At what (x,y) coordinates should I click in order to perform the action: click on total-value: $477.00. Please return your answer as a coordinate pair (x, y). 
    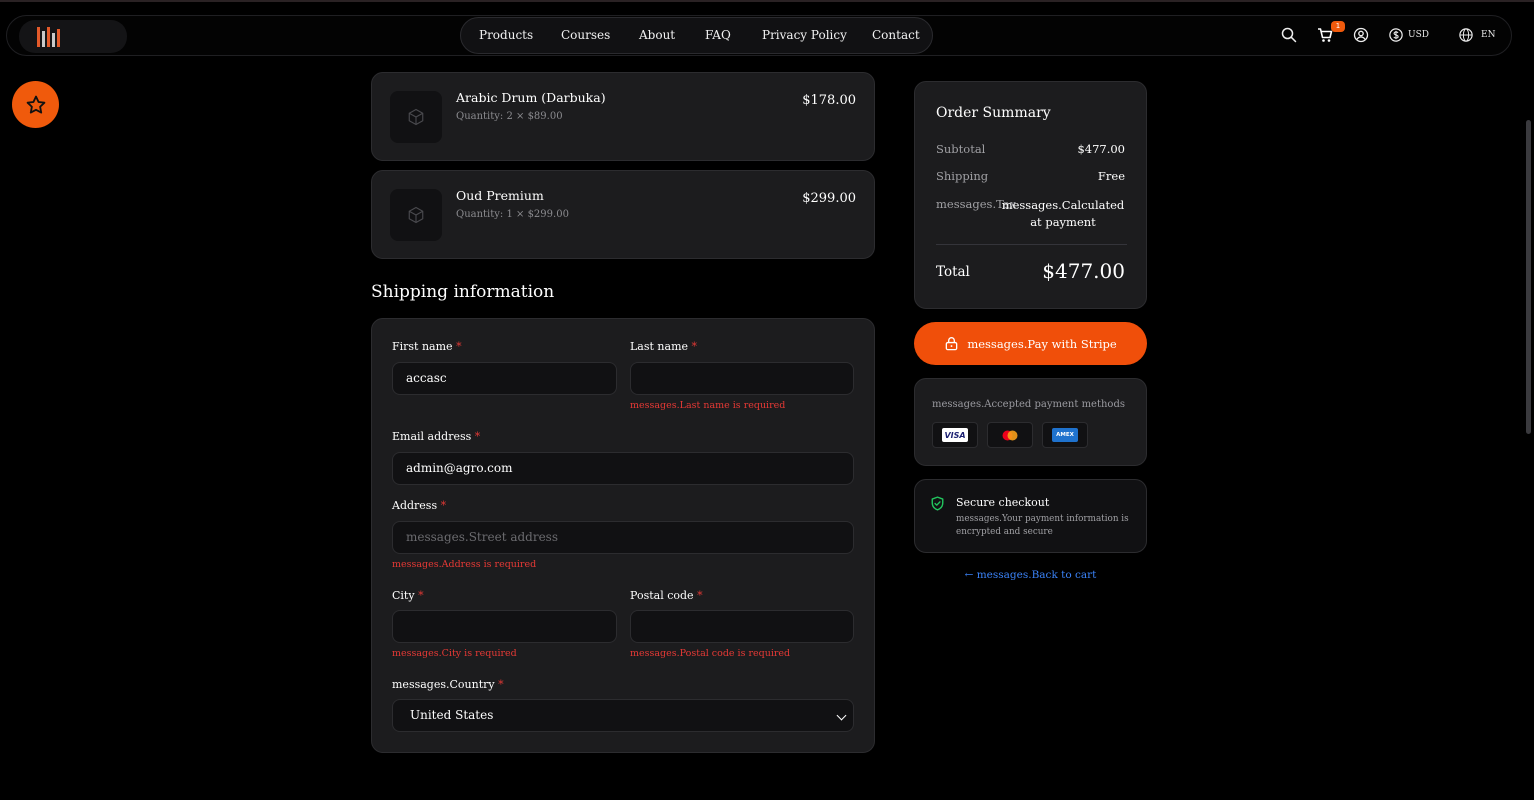
    Looking at the image, I should click on (1083, 271).